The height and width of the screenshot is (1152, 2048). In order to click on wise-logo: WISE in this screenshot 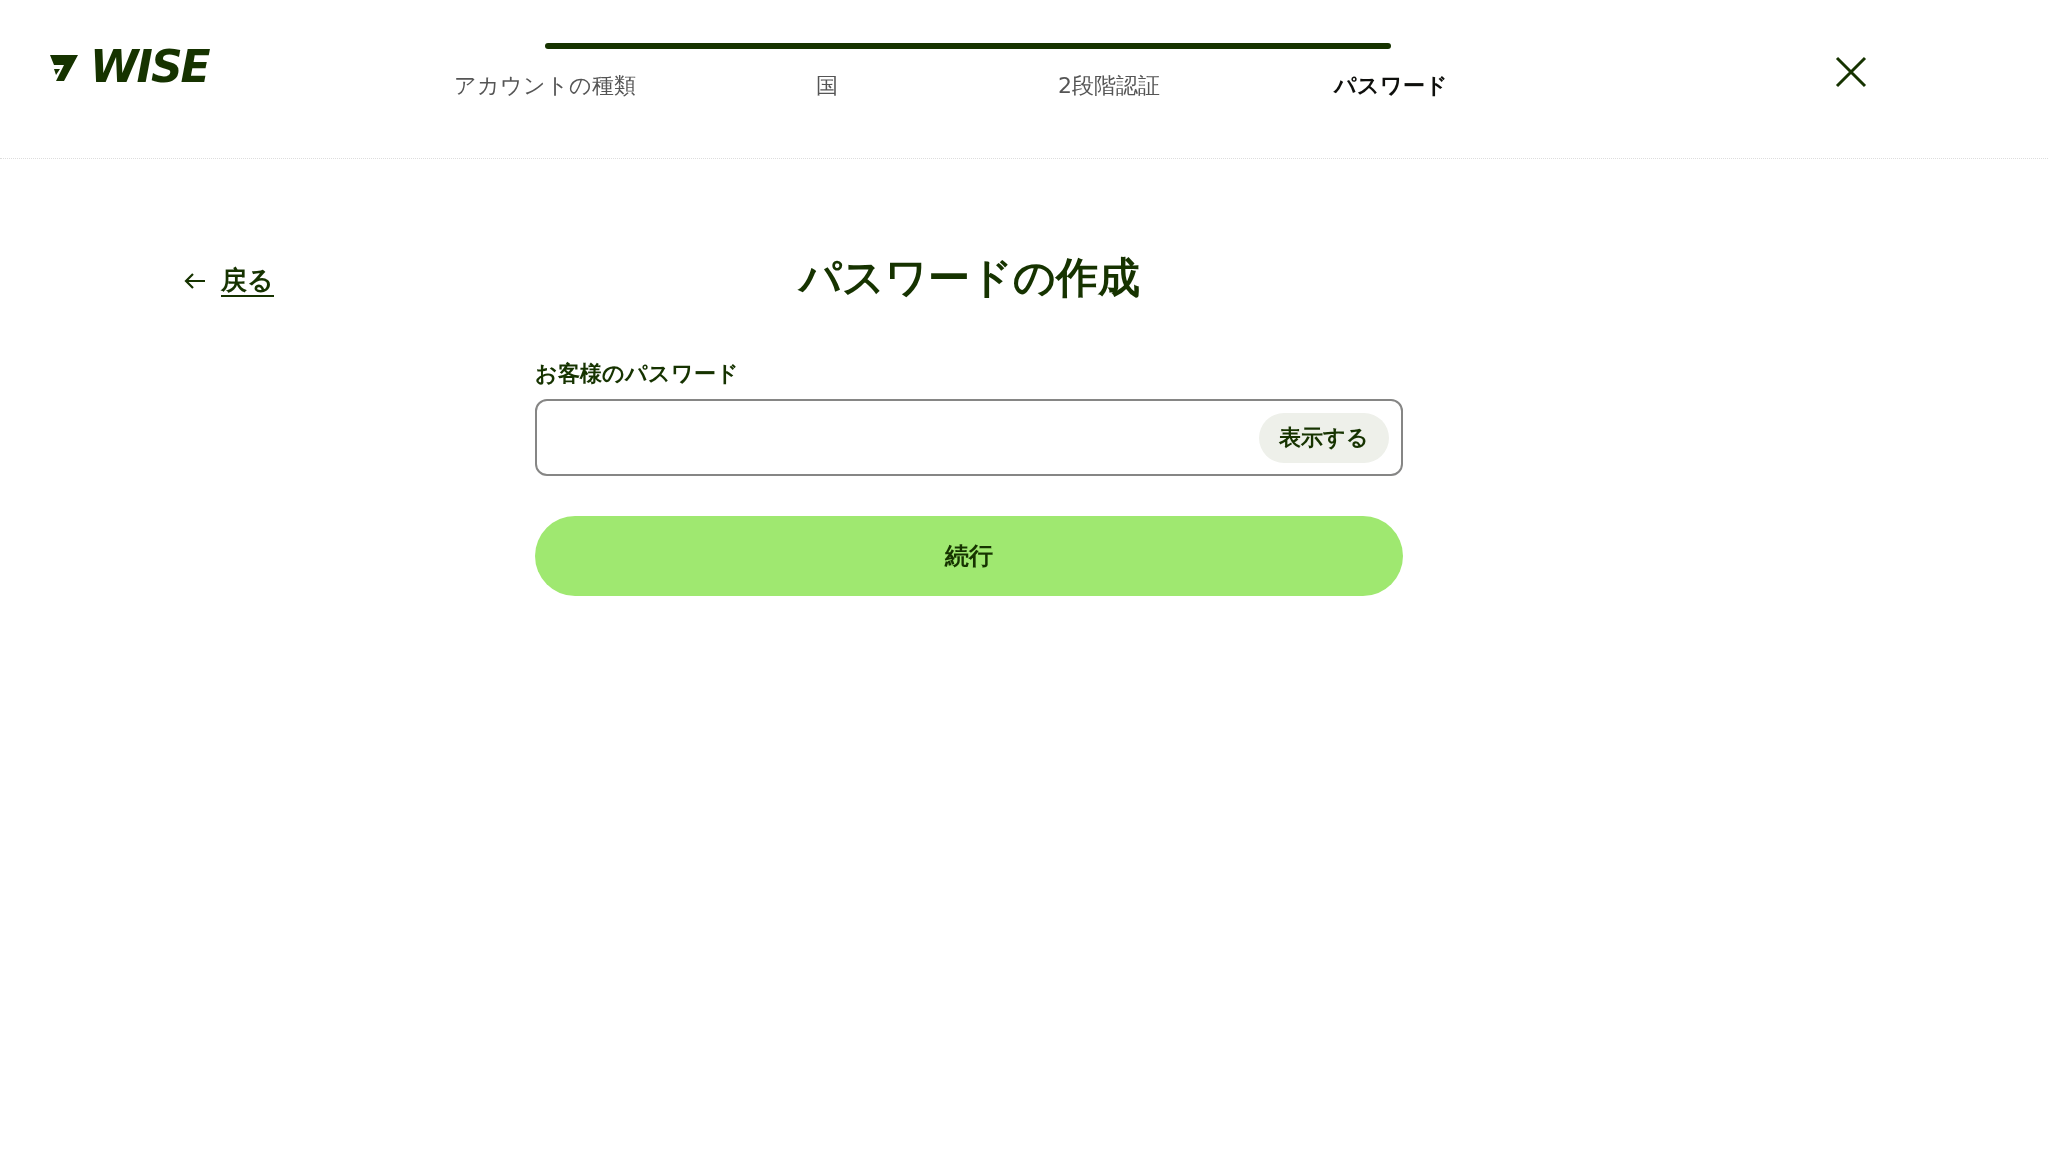, I will do `click(128, 67)`.